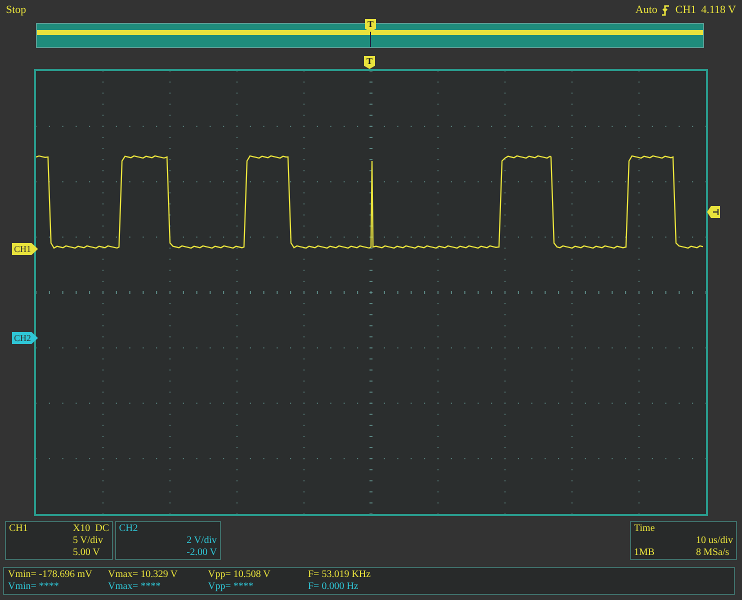 The image size is (742, 600). I want to click on time-scale: 10 us/div, so click(714, 541).